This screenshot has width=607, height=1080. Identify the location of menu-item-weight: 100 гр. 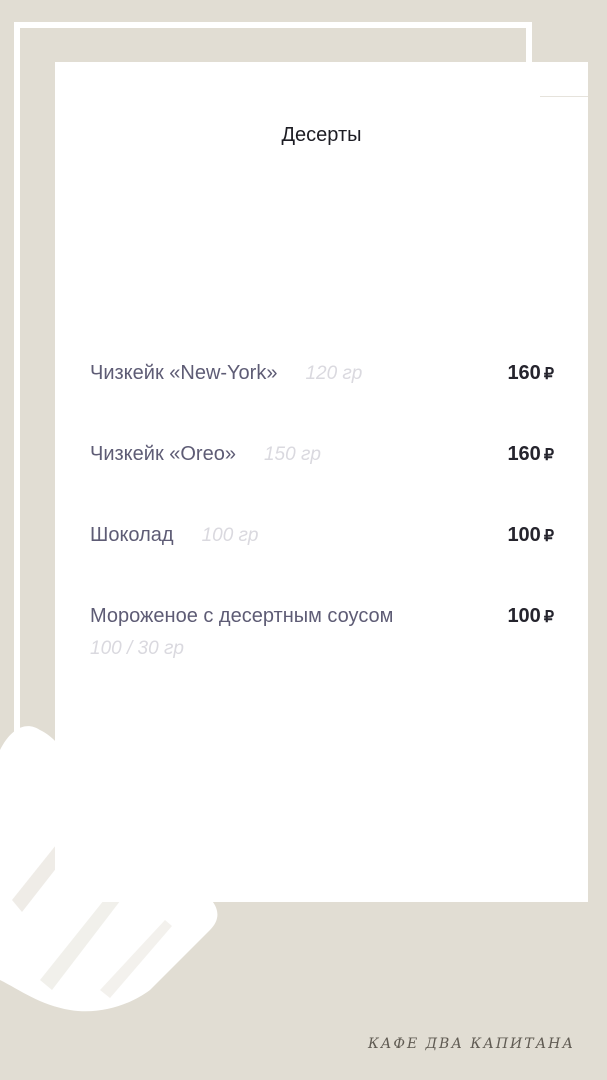
(230, 535).